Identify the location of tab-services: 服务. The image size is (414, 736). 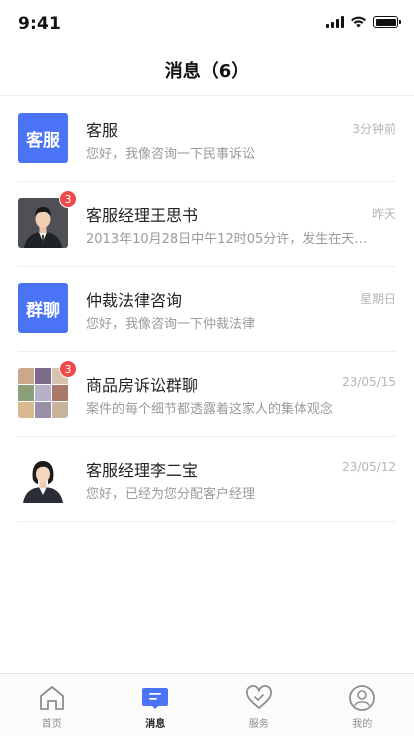
(259, 705).